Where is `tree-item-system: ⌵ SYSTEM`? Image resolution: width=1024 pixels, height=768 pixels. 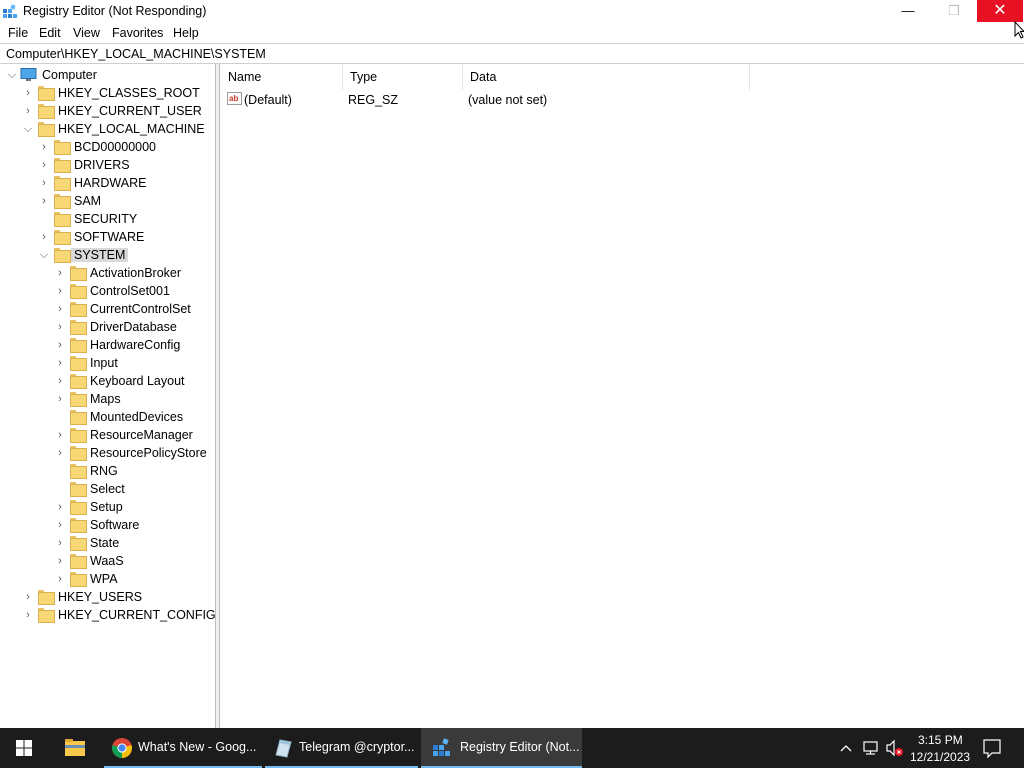
tree-item-system: ⌵ SYSTEM is located at coordinates (107, 255).